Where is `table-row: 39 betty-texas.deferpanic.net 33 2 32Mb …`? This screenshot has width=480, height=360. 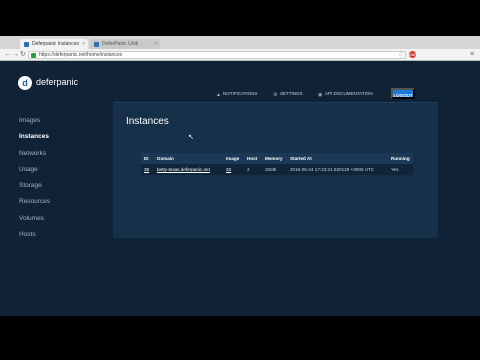 table-row: 39 betty-texas.deferpanic.net 33 2 32Mb … is located at coordinates (277, 169).